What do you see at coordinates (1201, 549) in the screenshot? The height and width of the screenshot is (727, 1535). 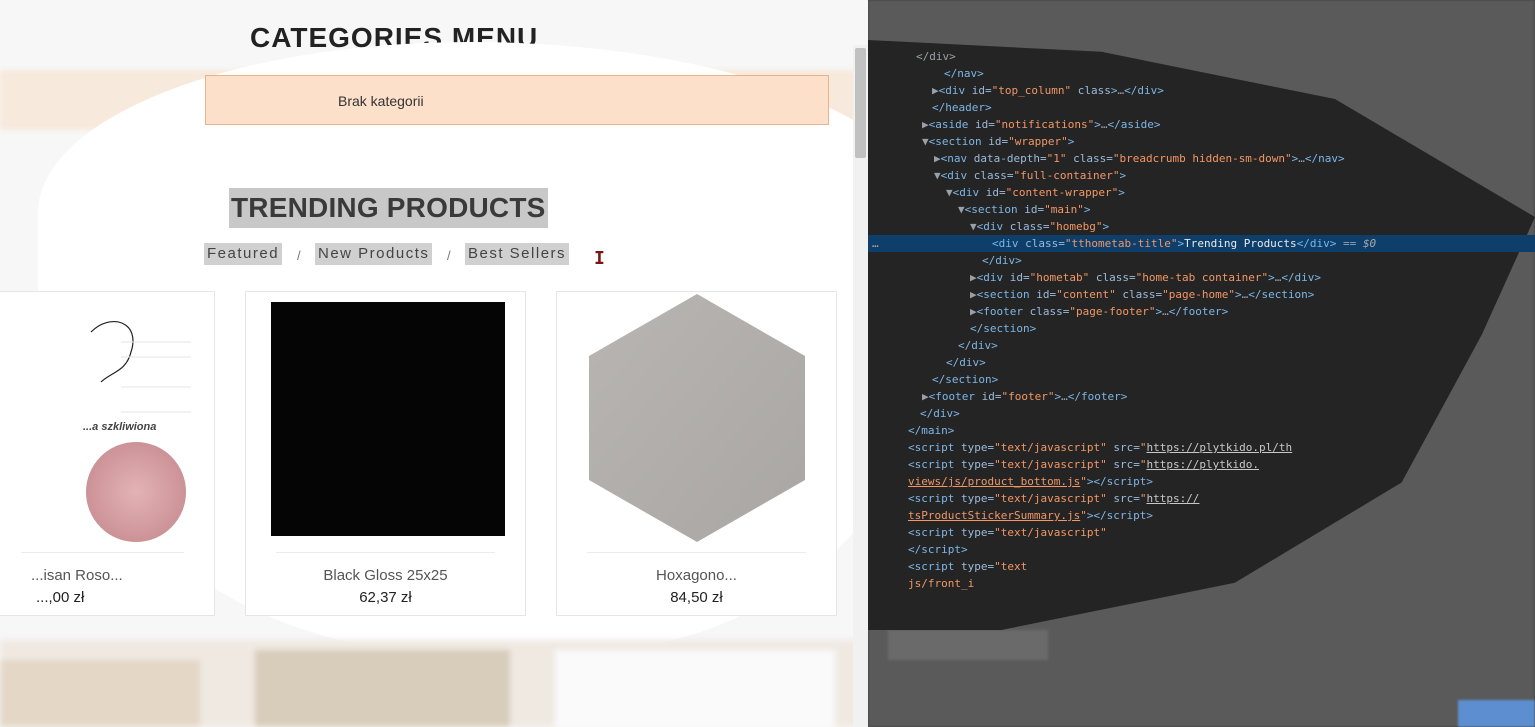 I see `dom-node: </script>` at bounding box center [1201, 549].